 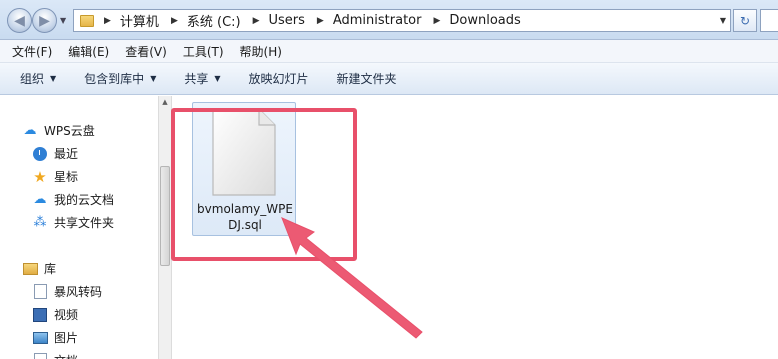 I want to click on nav-item-label: 星标, so click(x=66, y=177).